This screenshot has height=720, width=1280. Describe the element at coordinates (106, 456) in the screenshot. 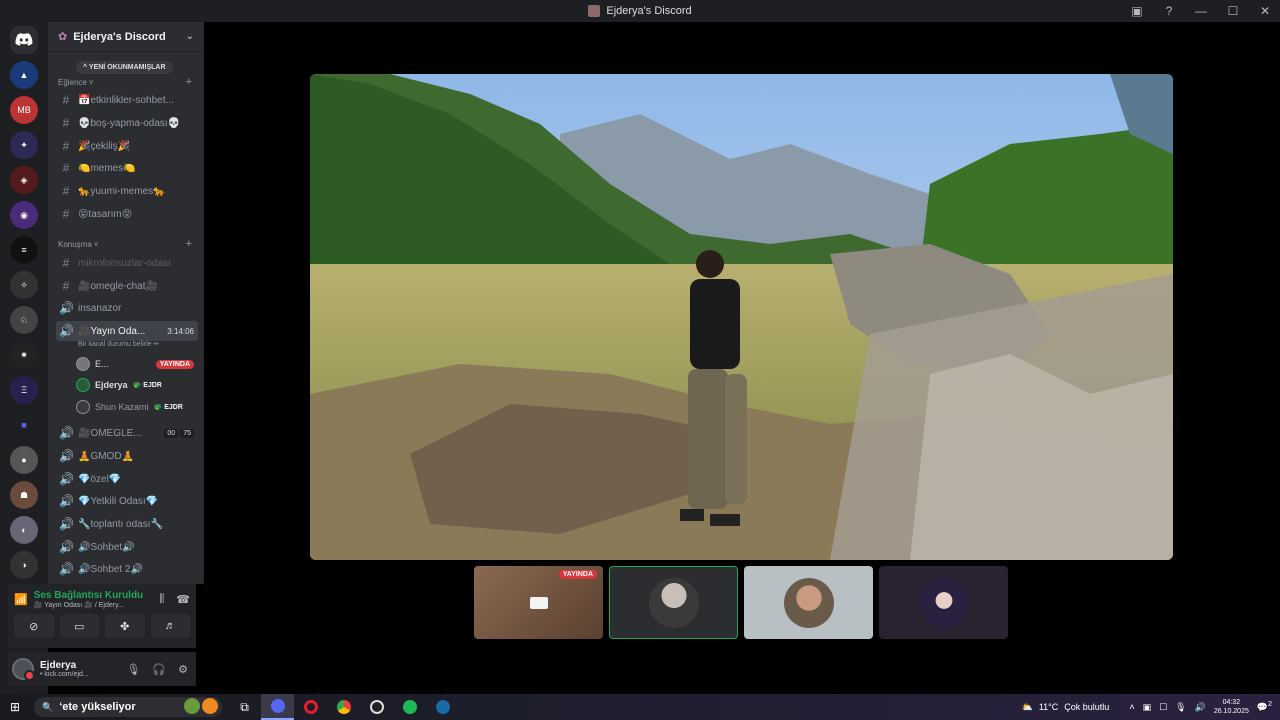

I see `channel-name: 🧘GMOD🧘` at that location.